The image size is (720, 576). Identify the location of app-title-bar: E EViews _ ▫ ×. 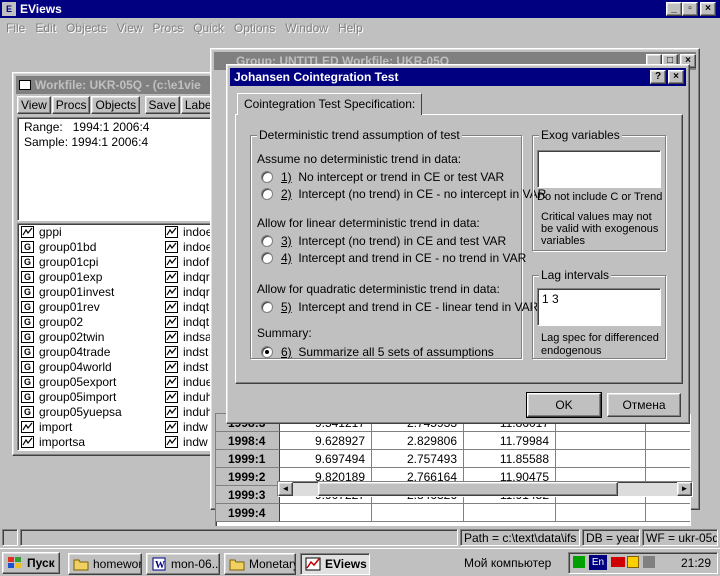
(360, 9).